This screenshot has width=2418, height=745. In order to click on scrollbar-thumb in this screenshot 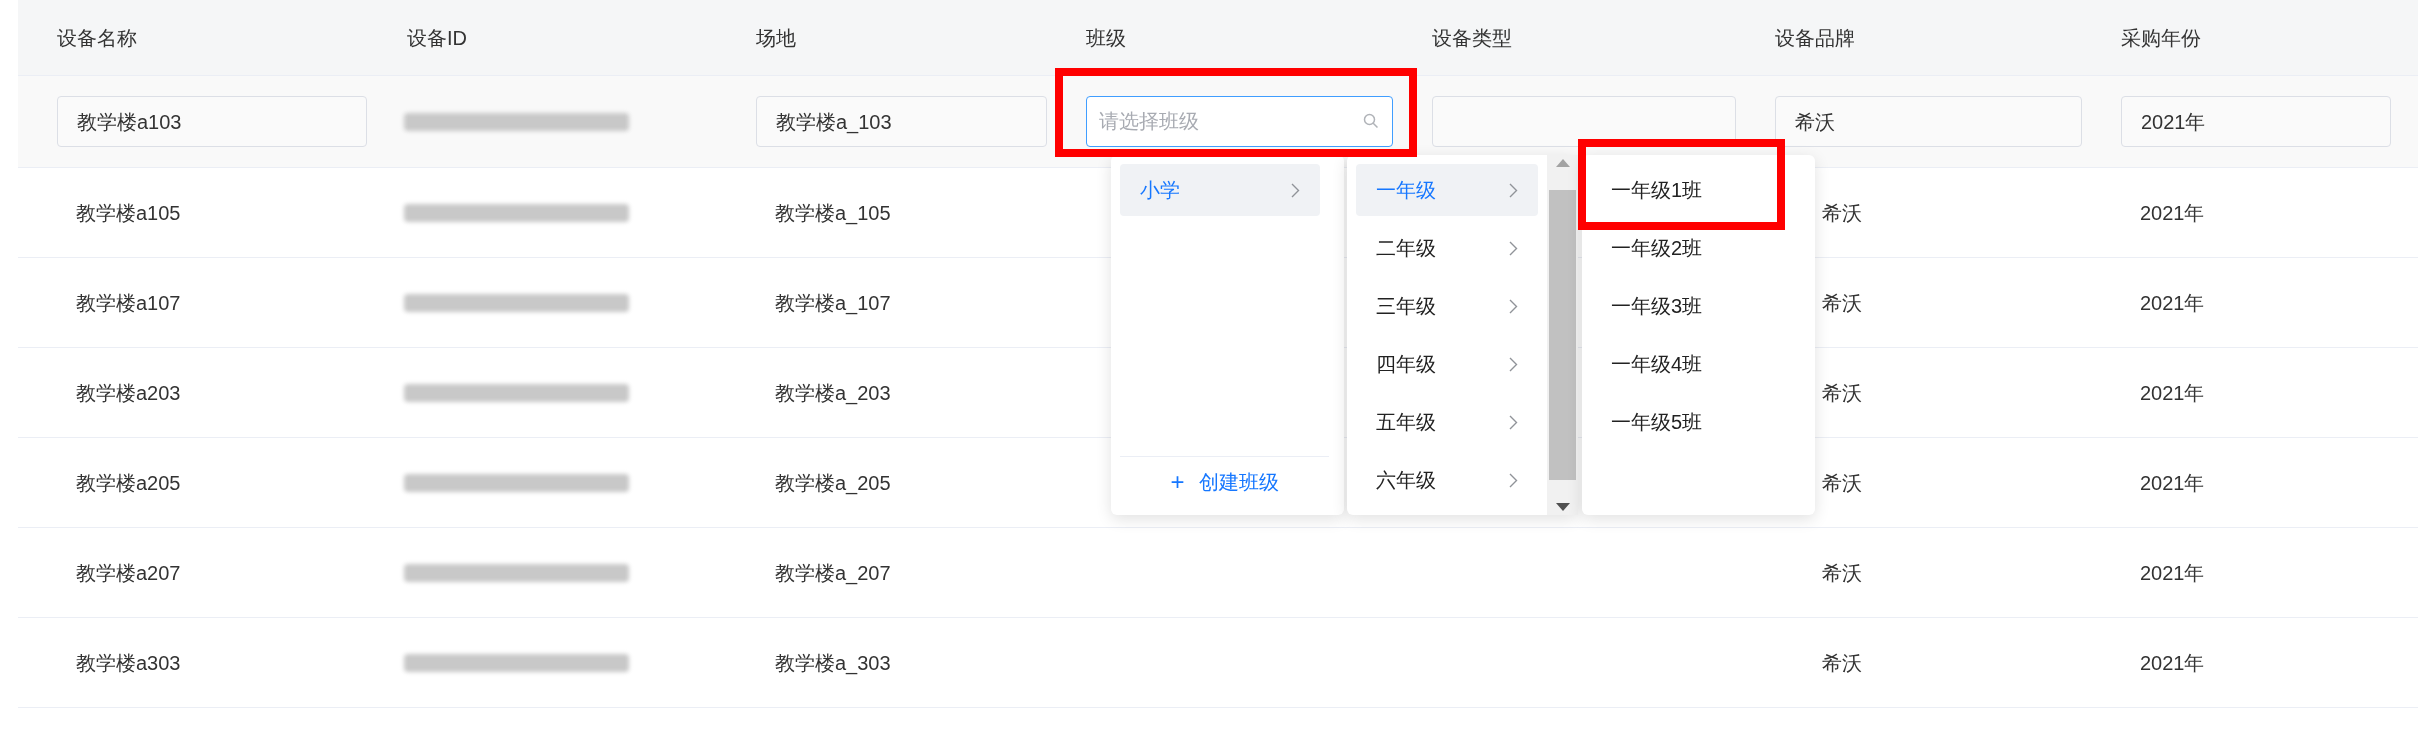, I will do `click(1562, 335)`.